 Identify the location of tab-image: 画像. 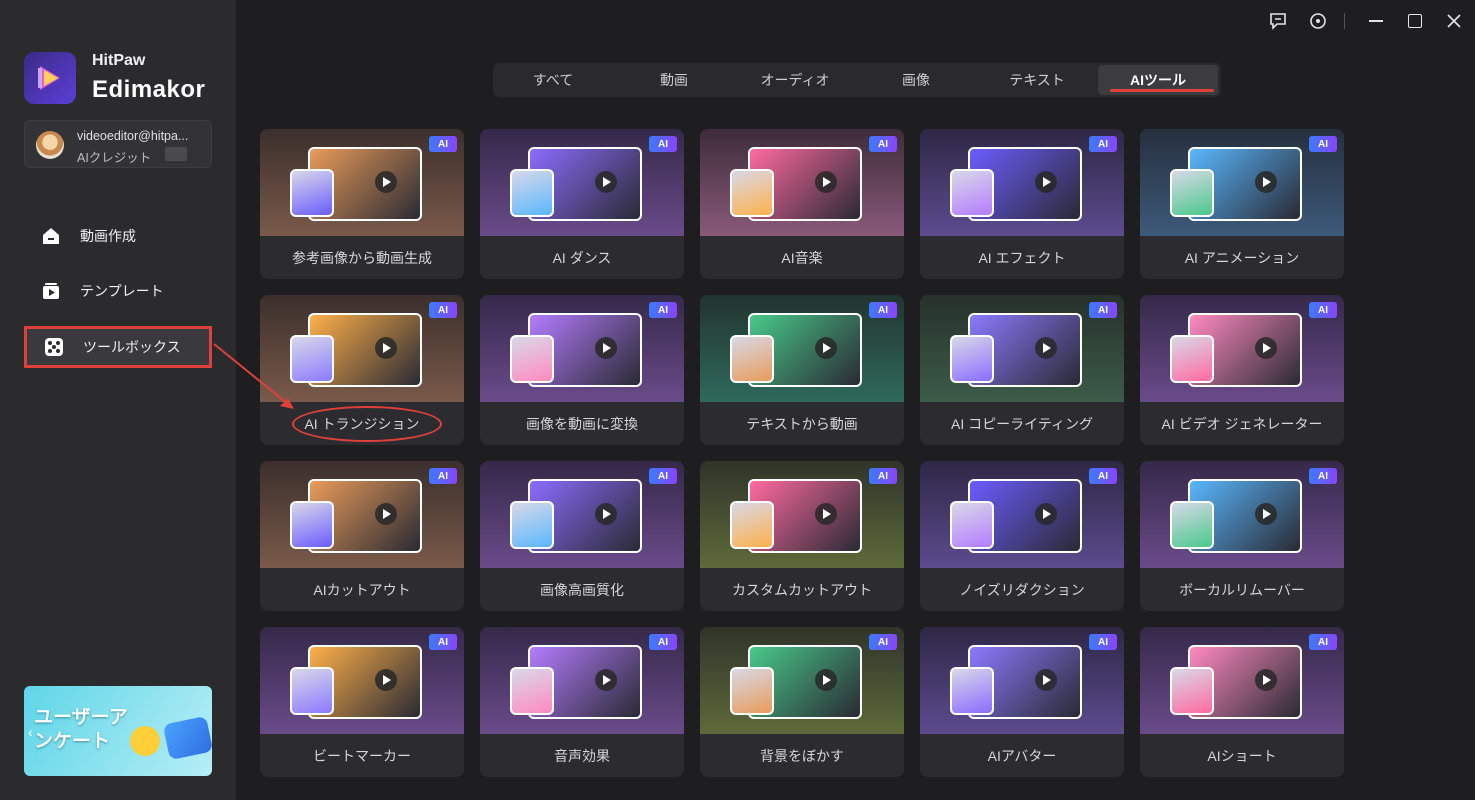
(916, 80).